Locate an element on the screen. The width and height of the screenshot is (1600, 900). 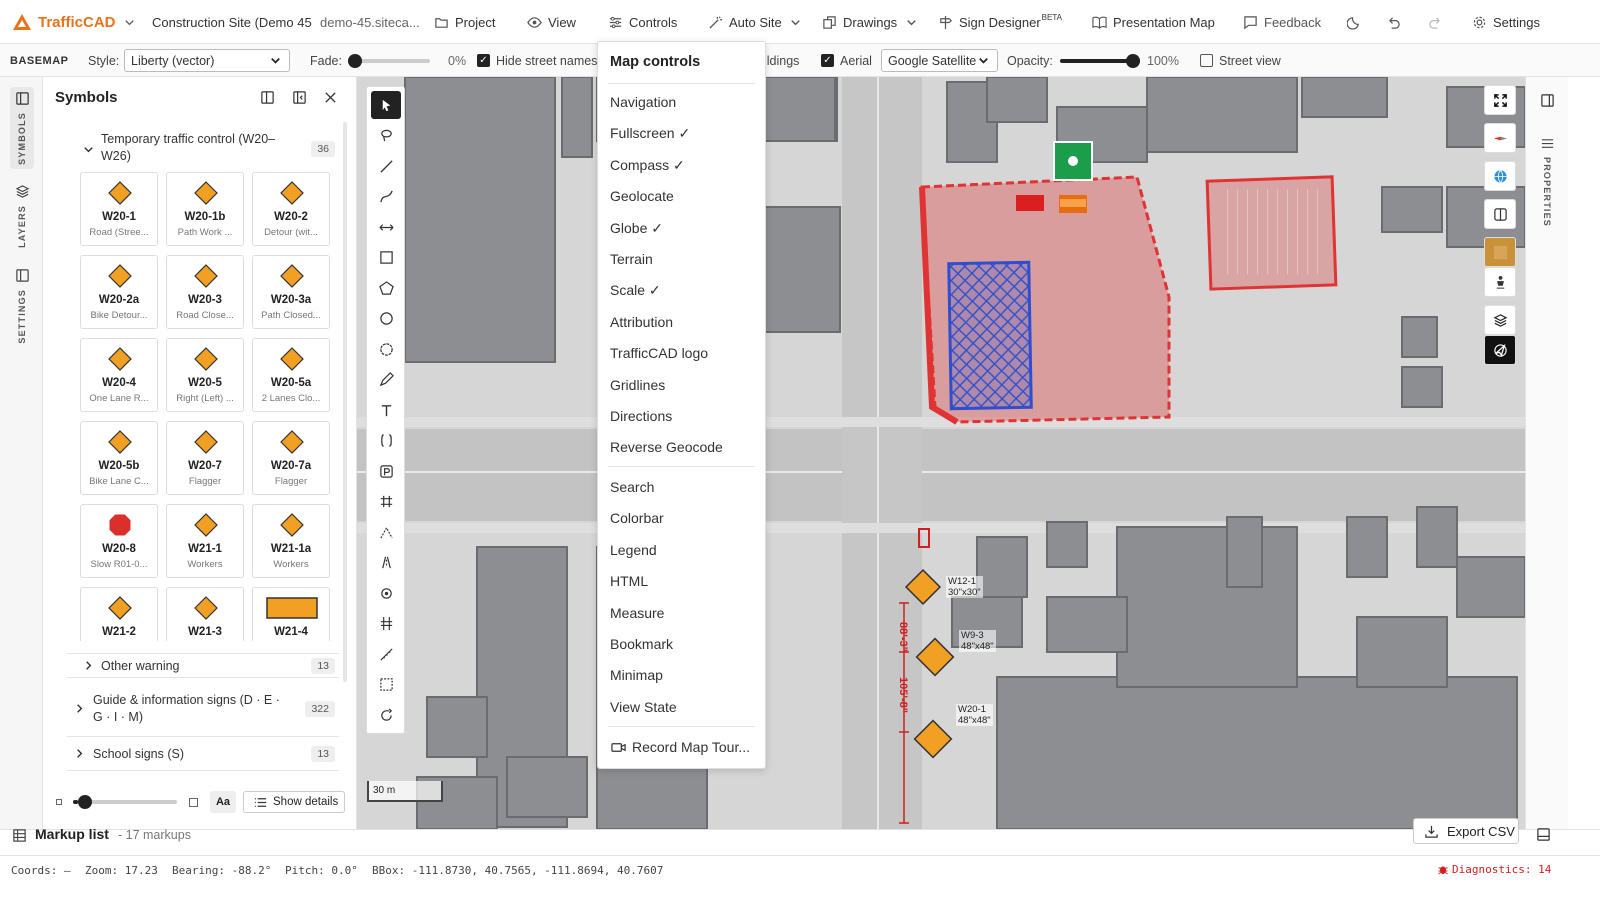
point-tool is located at coordinates (386, 593).